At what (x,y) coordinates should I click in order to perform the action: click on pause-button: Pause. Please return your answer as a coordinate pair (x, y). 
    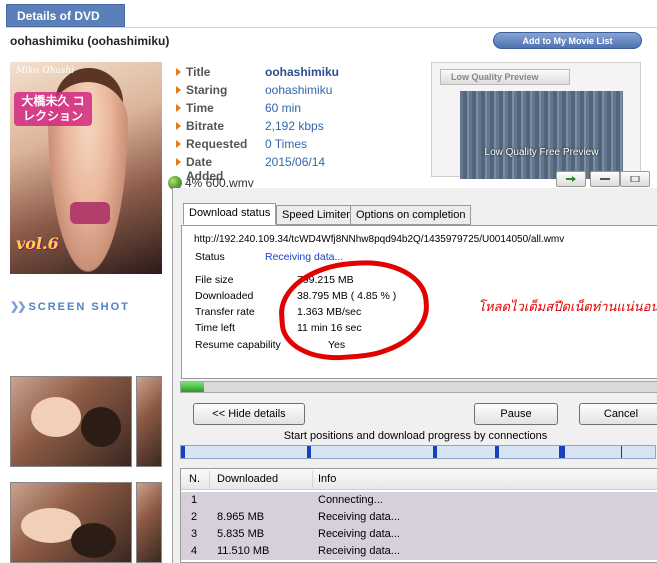
    Looking at the image, I should click on (516, 414).